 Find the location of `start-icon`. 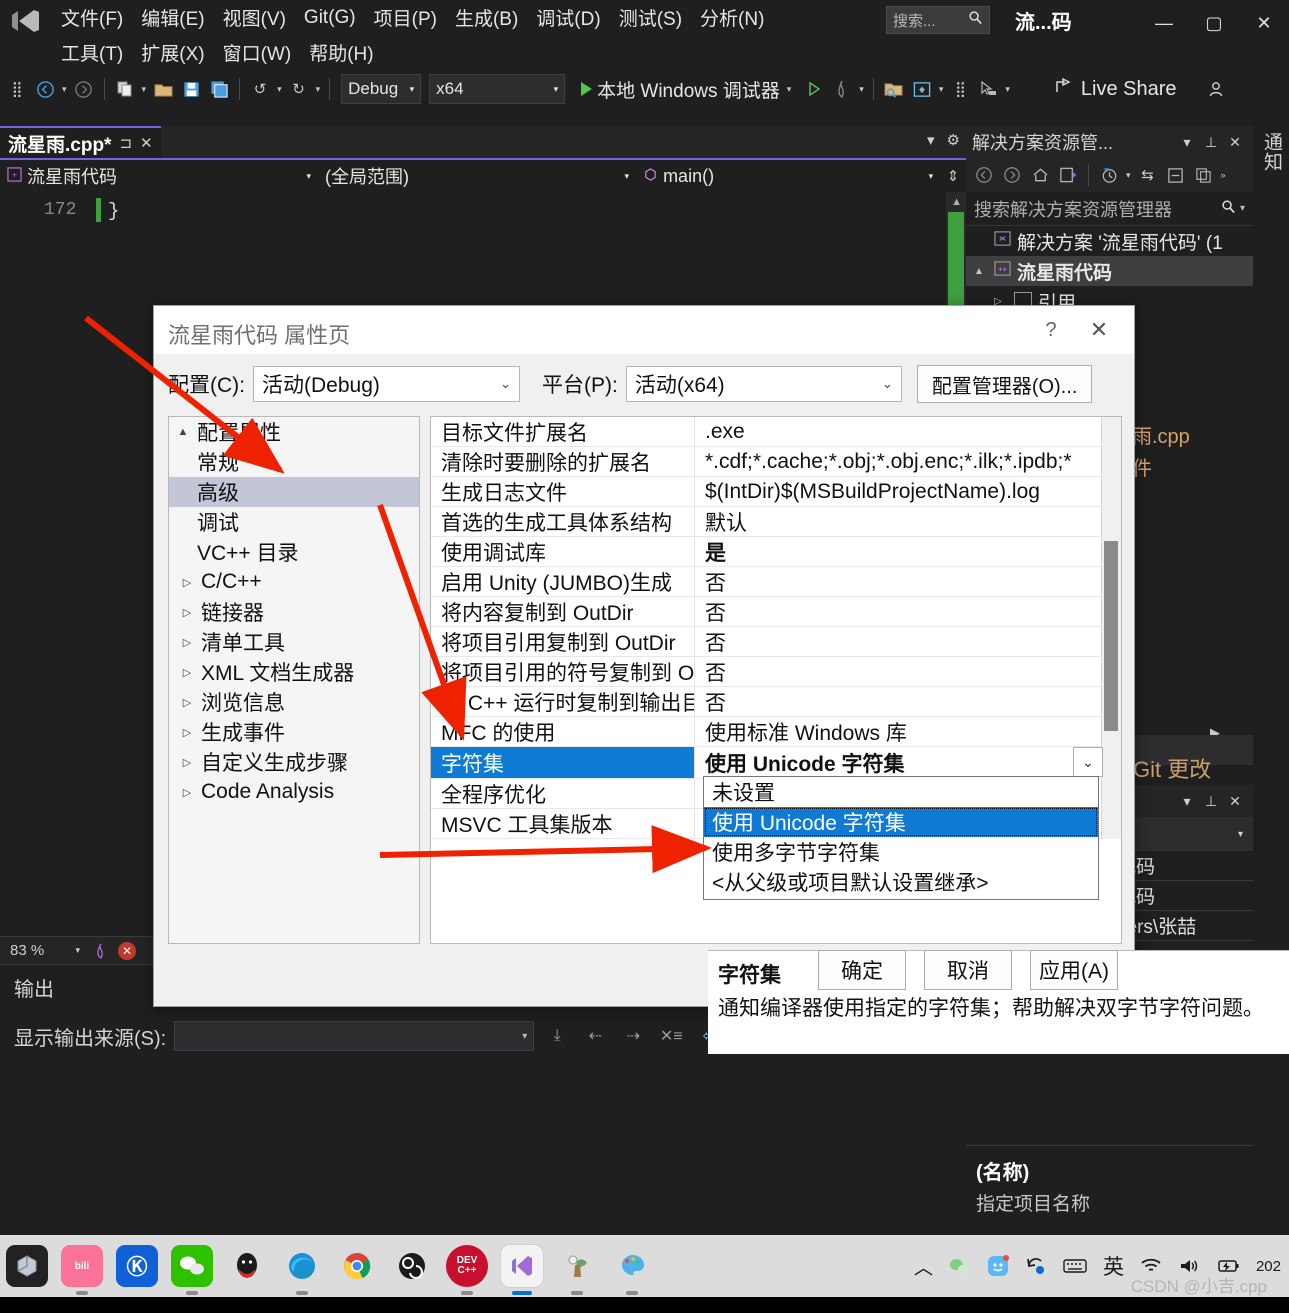

start-icon is located at coordinates (27, 1266).